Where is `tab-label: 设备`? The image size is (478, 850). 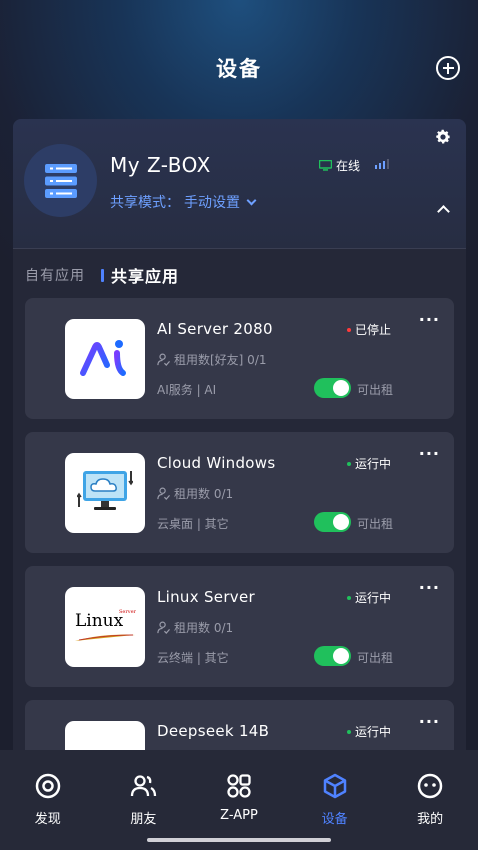
tab-label: 设备 is located at coordinates (334, 819).